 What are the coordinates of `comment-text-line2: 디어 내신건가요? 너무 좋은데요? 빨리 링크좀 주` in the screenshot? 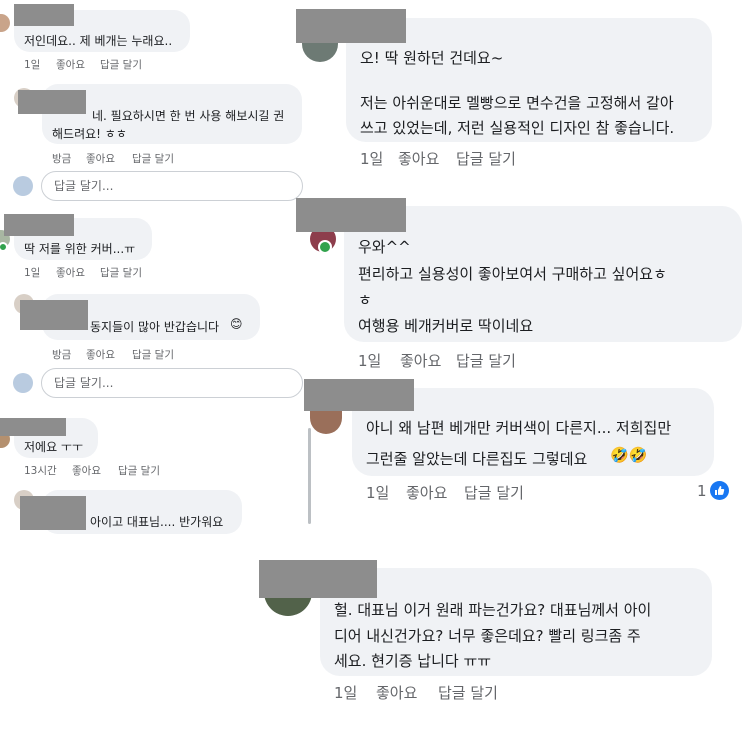 It's located at (487, 636).